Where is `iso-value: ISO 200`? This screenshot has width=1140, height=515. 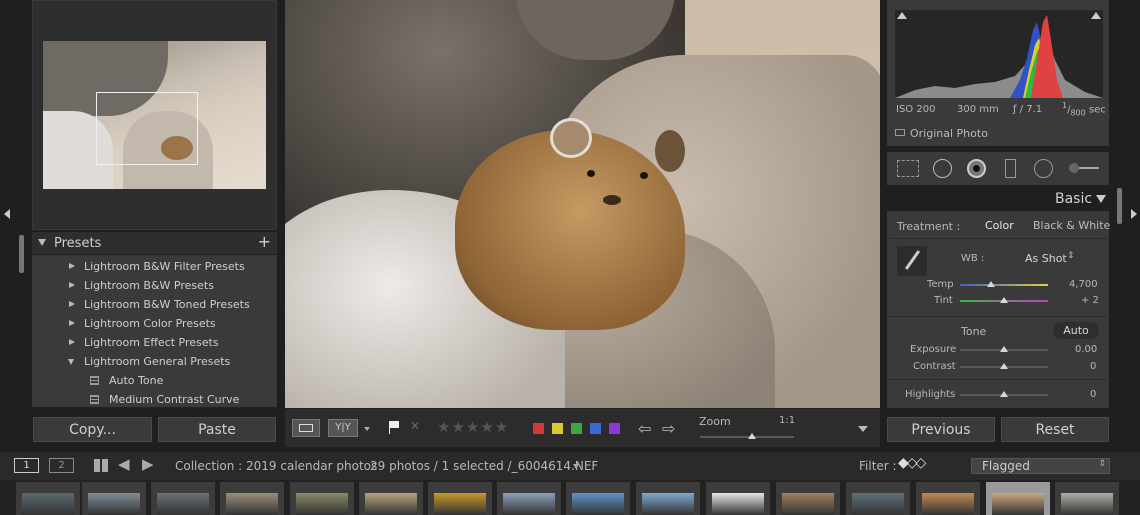 iso-value: ISO 200 is located at coordinates (916, 109).